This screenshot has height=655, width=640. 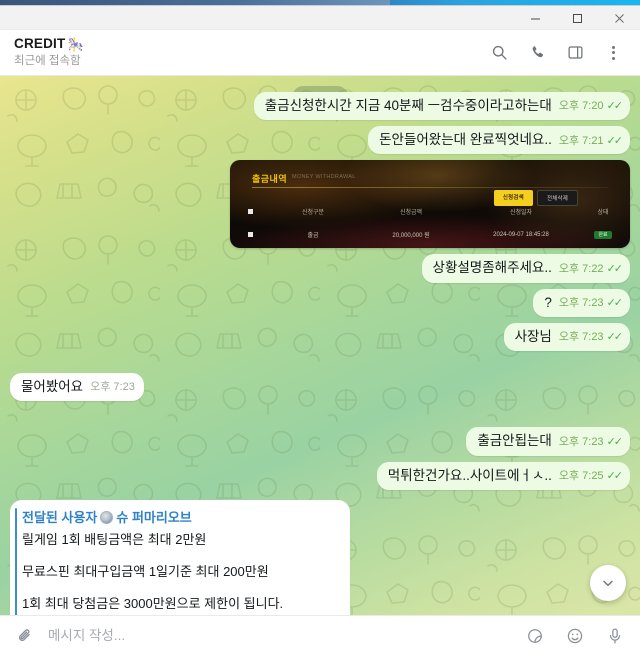 I want to click on forward-accent-bar, so click(x=16, y=561).